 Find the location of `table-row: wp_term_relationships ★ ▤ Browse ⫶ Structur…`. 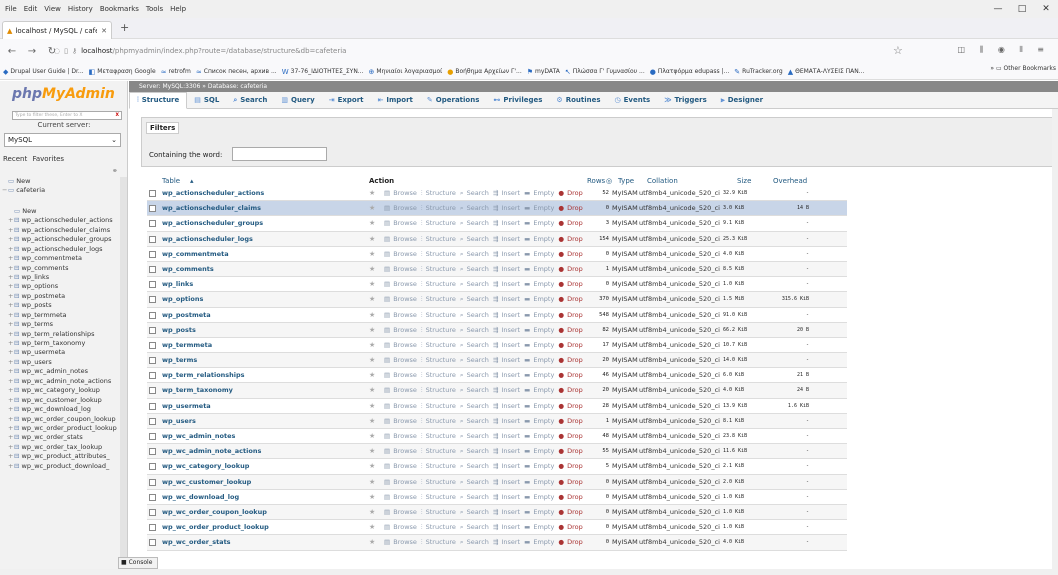

table-row: wp_term_relationships ★ ▤ Browse ⫶ Structur… is located at coordinates (497, 376).